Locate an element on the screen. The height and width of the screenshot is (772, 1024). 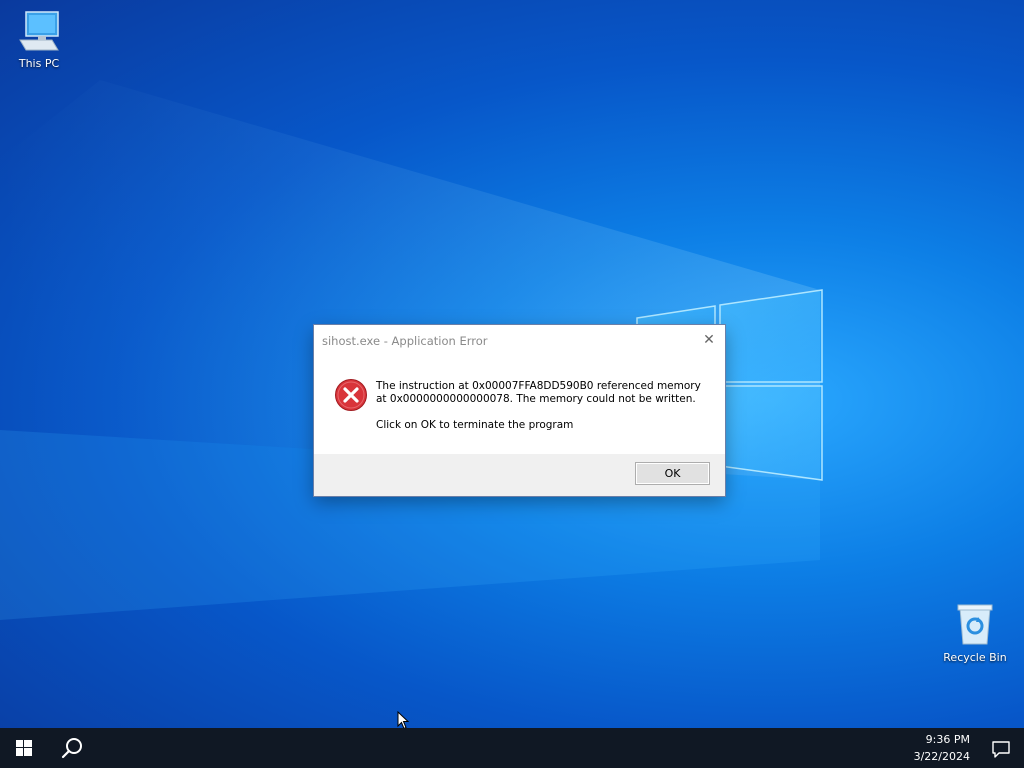
desktop-icon-recycle-bin: Recycle Bin is located at coordinates (975, 633).